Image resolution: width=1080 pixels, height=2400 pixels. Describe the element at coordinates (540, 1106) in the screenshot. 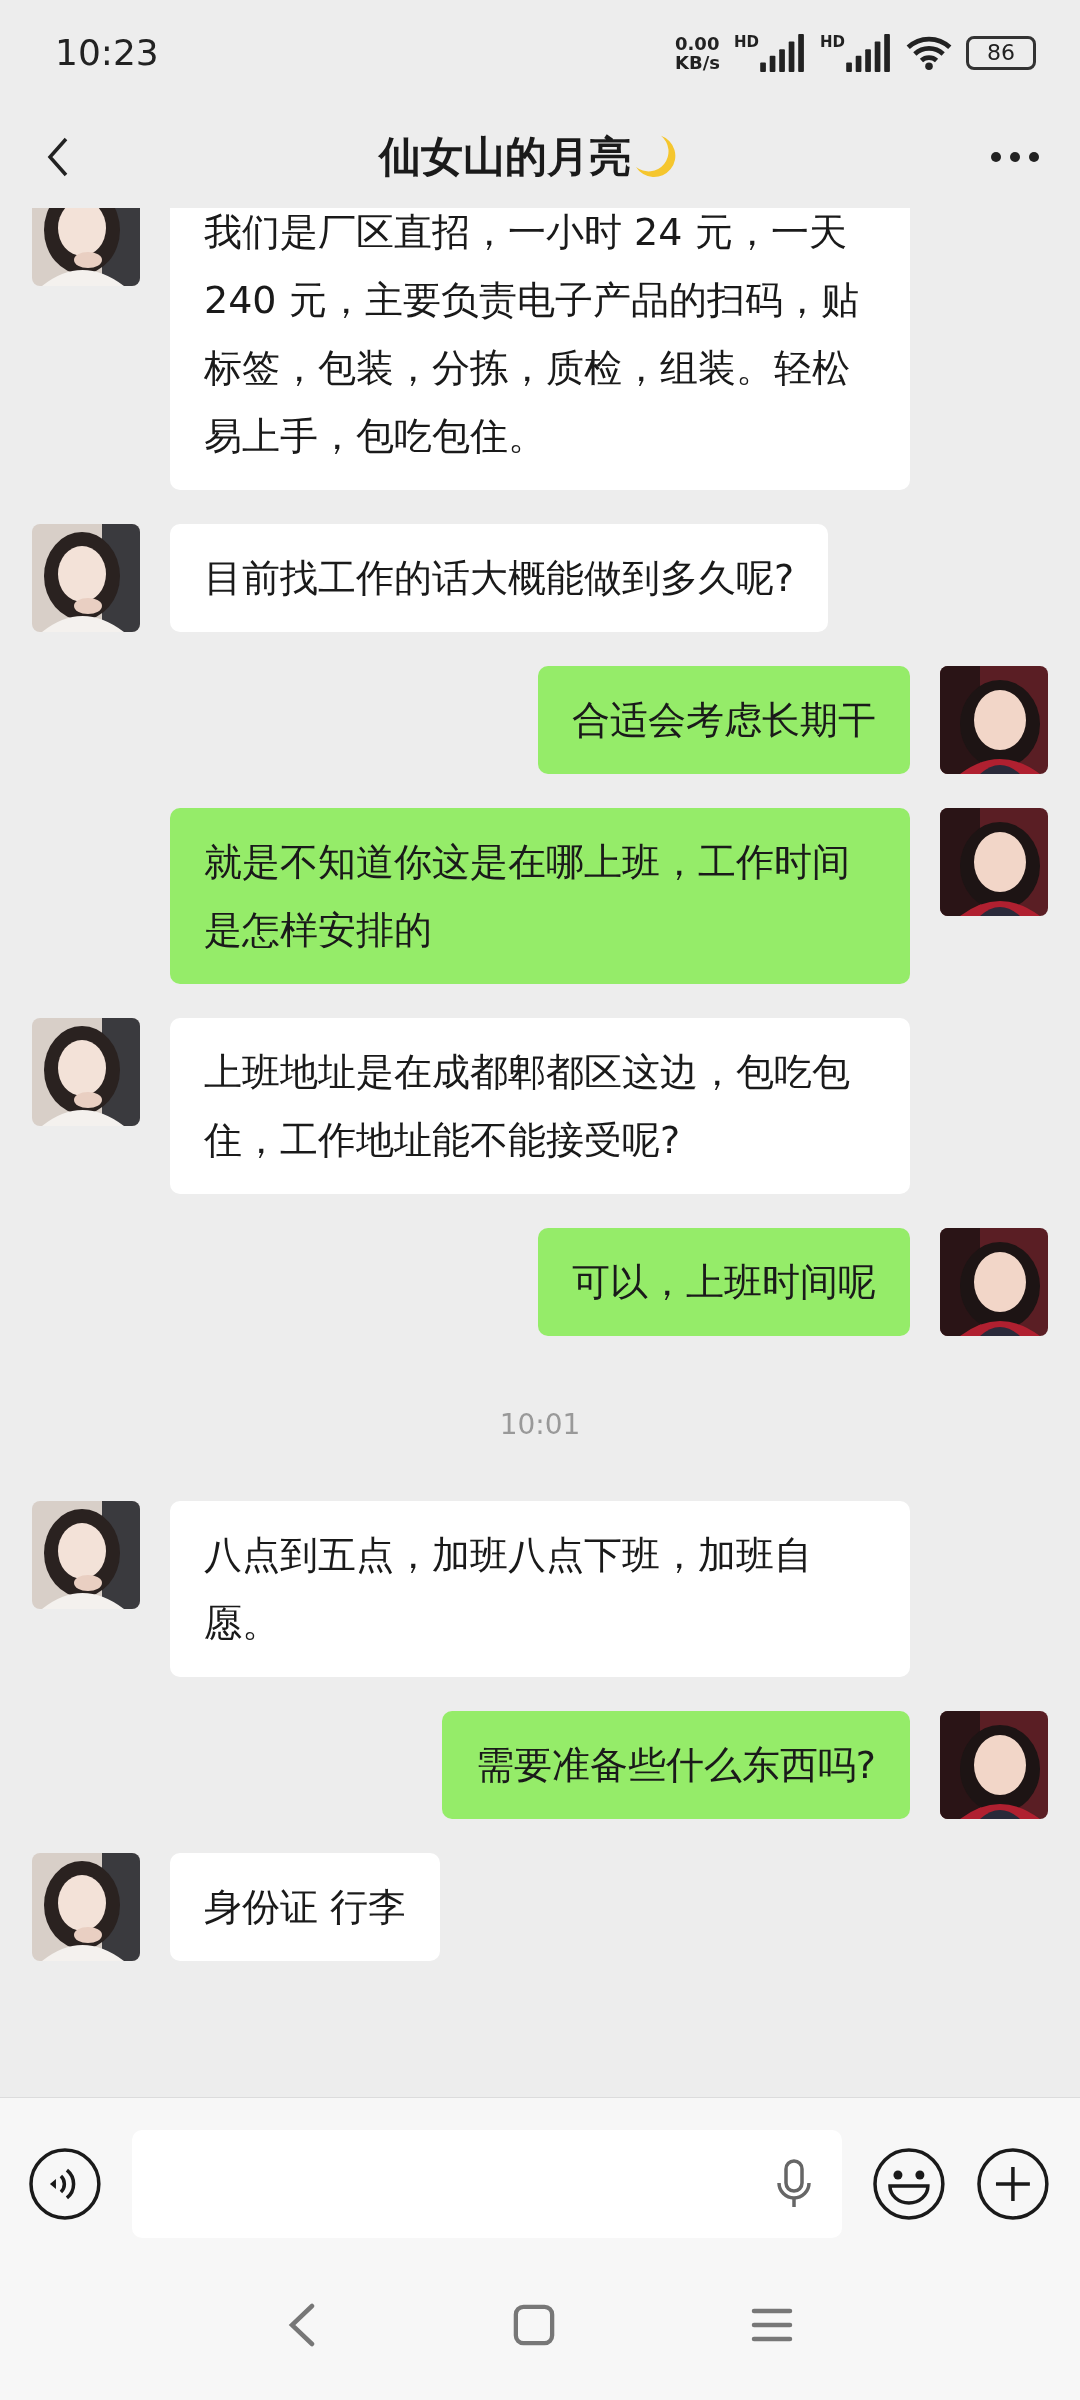

I see `message-bubble: 上班地址是在成都郫都区这边，包吃包住，工作地址能不能接受呢?` at that location.